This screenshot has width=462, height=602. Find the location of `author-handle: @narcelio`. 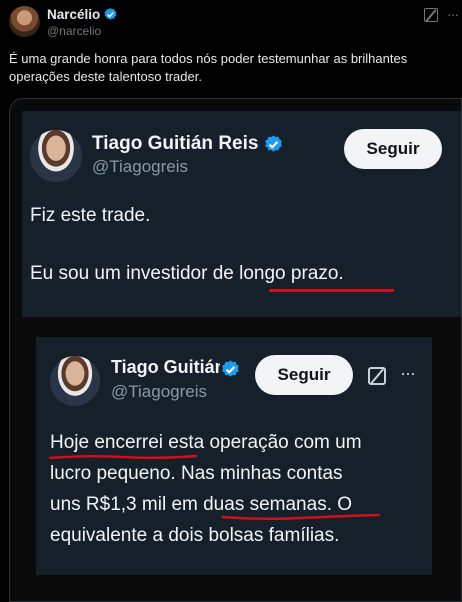

author-handle: @narcelio is located at coordinates (74, 31).